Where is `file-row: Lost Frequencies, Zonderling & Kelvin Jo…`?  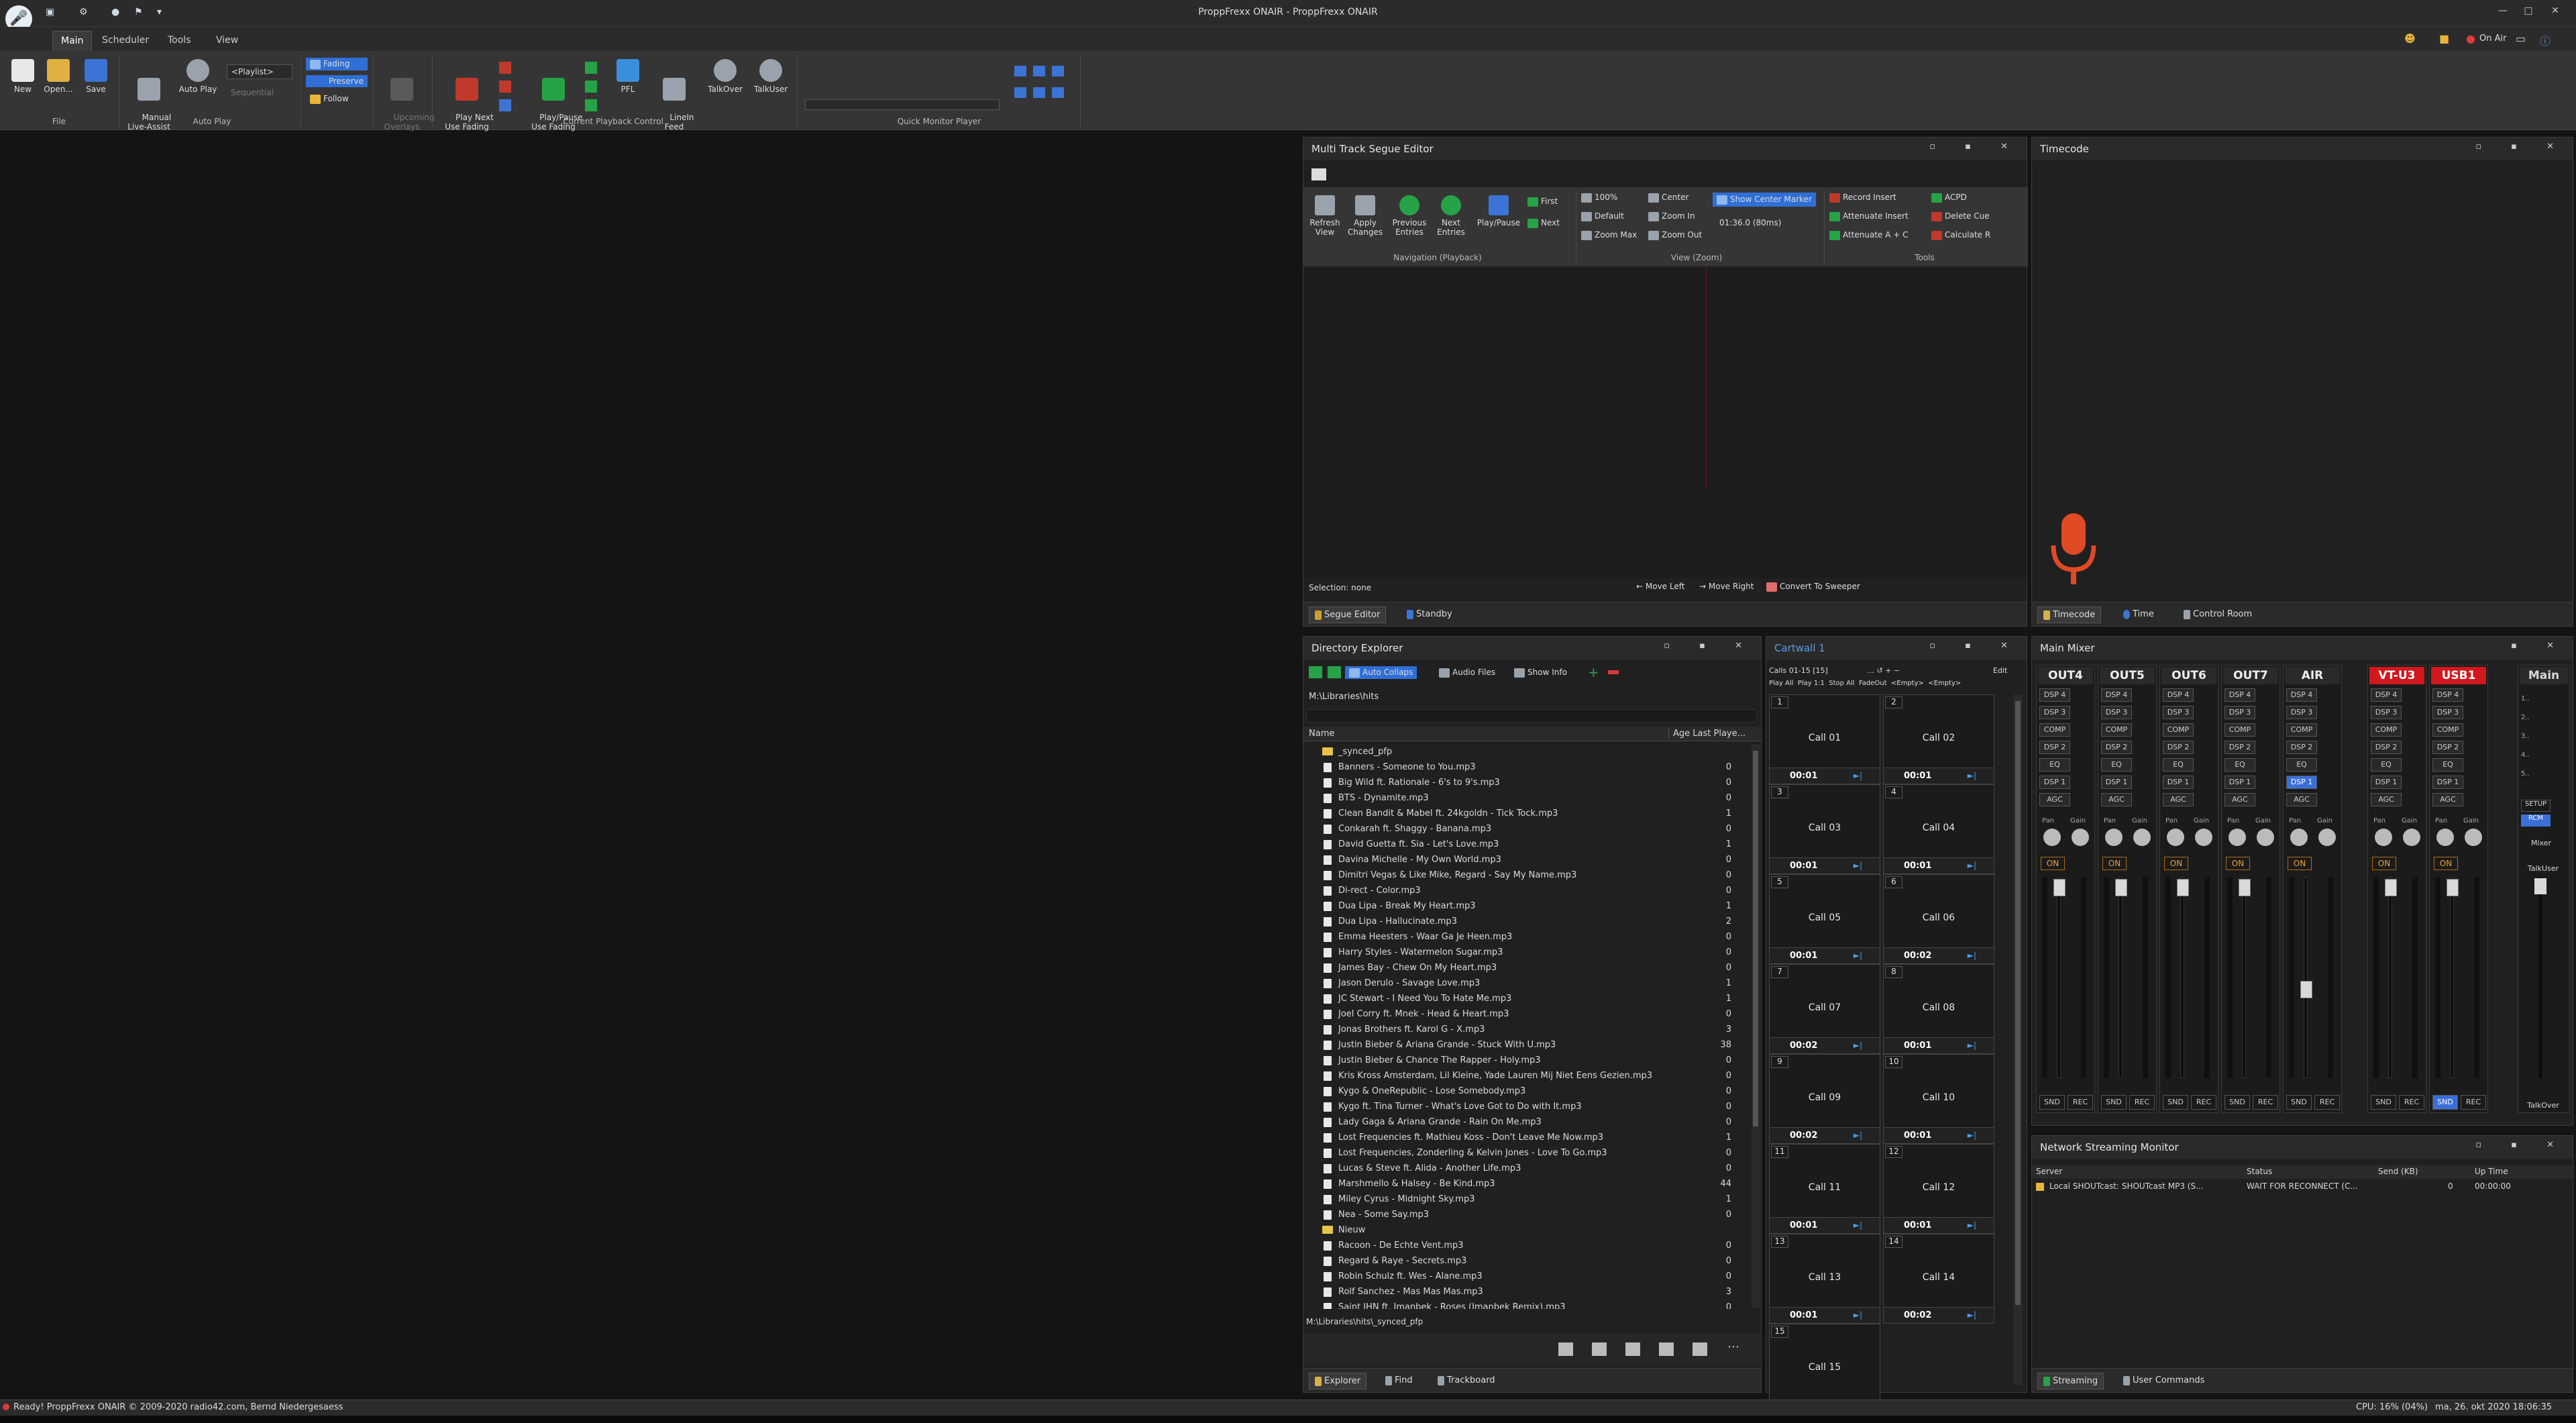
file-row: Lost Frequencies, Zonderling & Kelvin Jo… is located at coordinates (1526, 1153).